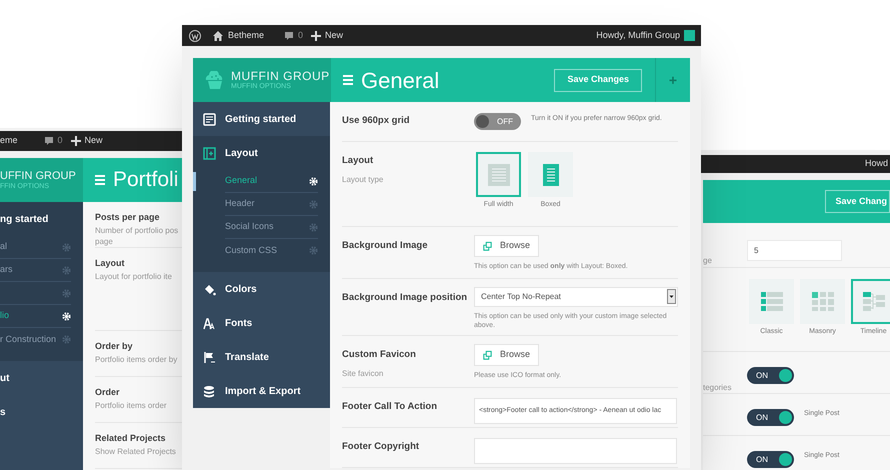  What do you see at coordinates (41, 219) in the screenshot?
I see `sidebar-item: ng started` at bounding box center [41, 219].